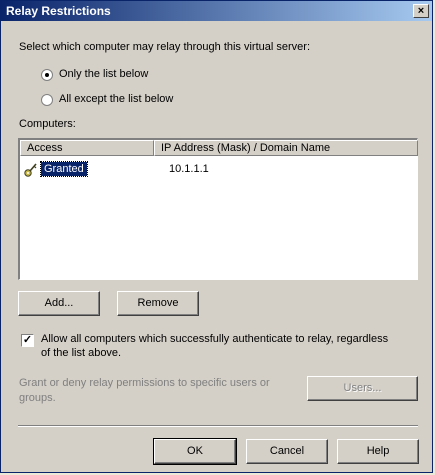  Describe the element at coordinates (30, 170) in the screenshot. I see `key-icon` at that location.